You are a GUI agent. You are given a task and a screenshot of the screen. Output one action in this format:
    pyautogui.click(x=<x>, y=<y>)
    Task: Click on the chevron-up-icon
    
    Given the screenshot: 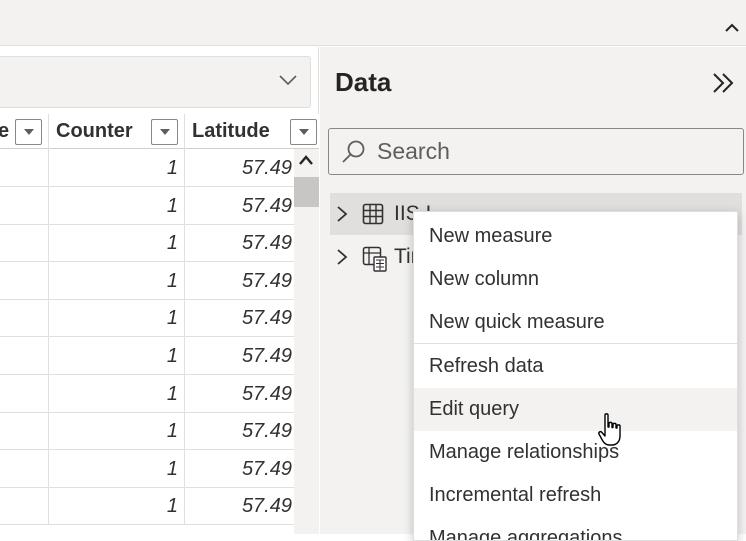 What is the action you would take?
    pyautogui.click(x=732, y=27)
    